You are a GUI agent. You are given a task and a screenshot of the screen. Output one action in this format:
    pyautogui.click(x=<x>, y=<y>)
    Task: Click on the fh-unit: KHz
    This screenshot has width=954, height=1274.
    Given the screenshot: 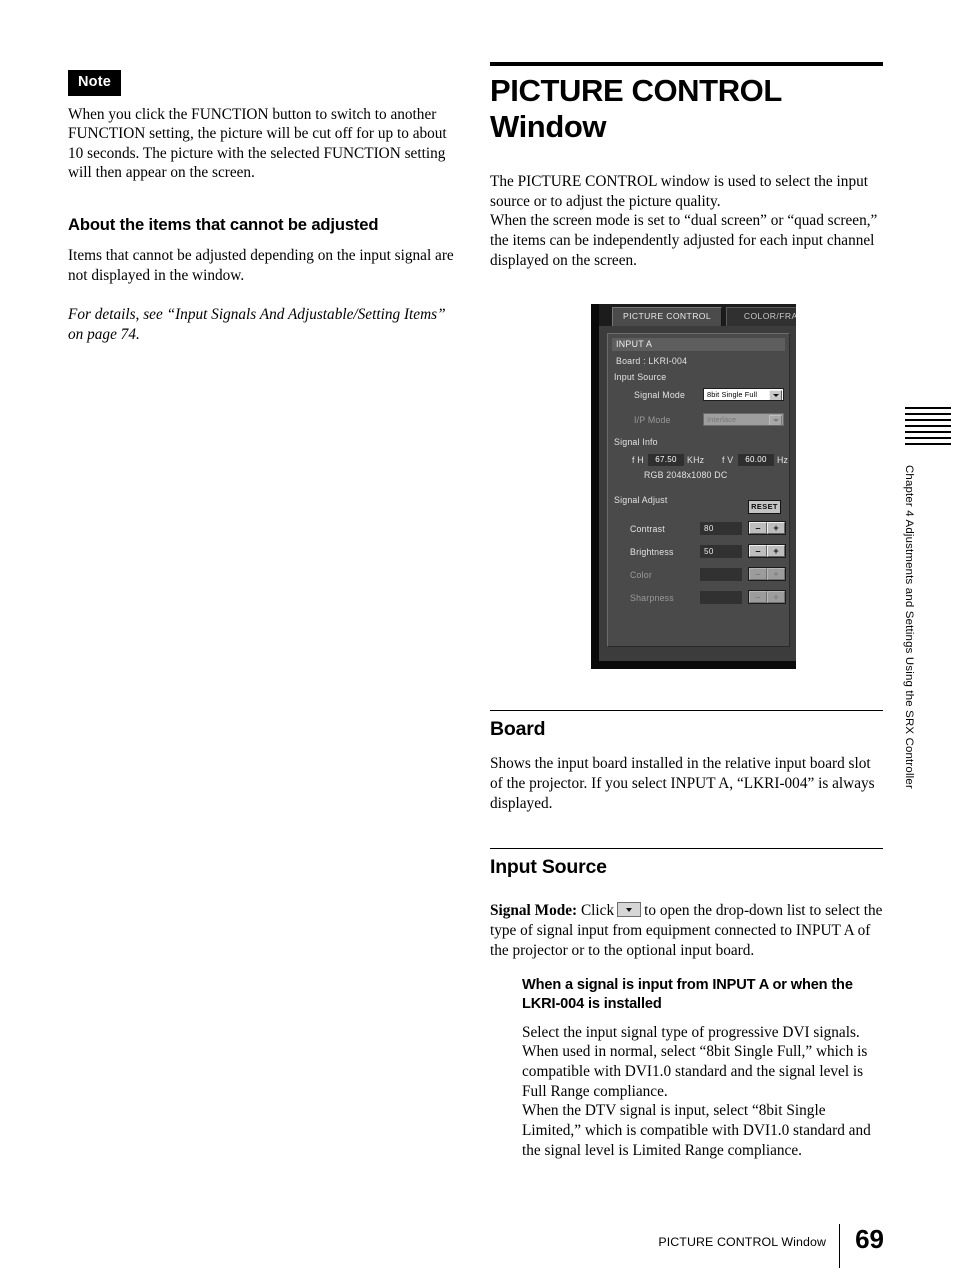 What is the action you would take?
    pyautogui.click(x=696, y=460)
    